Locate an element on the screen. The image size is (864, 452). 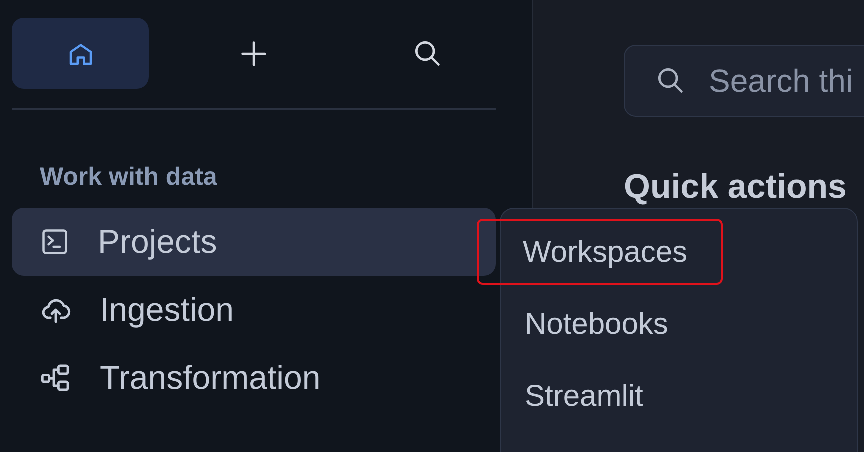
add-icon is located at coordinates (254, 53).